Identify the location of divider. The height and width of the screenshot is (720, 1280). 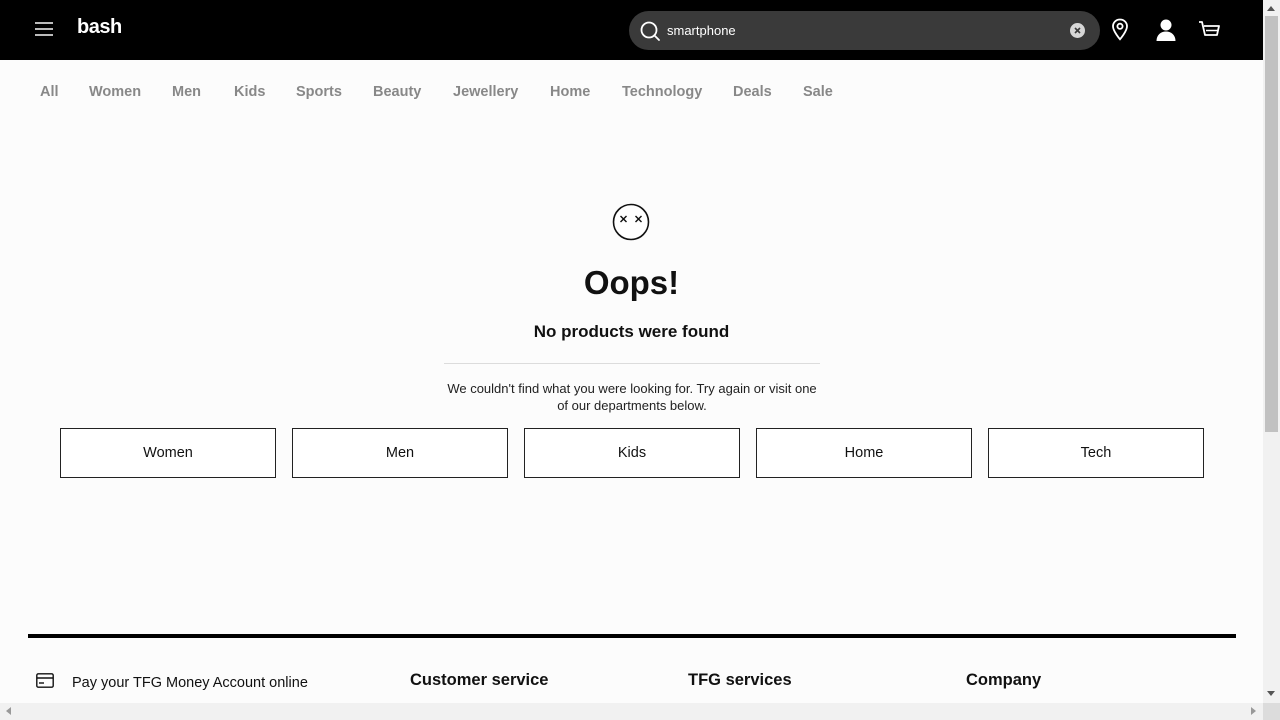
(632, 363).